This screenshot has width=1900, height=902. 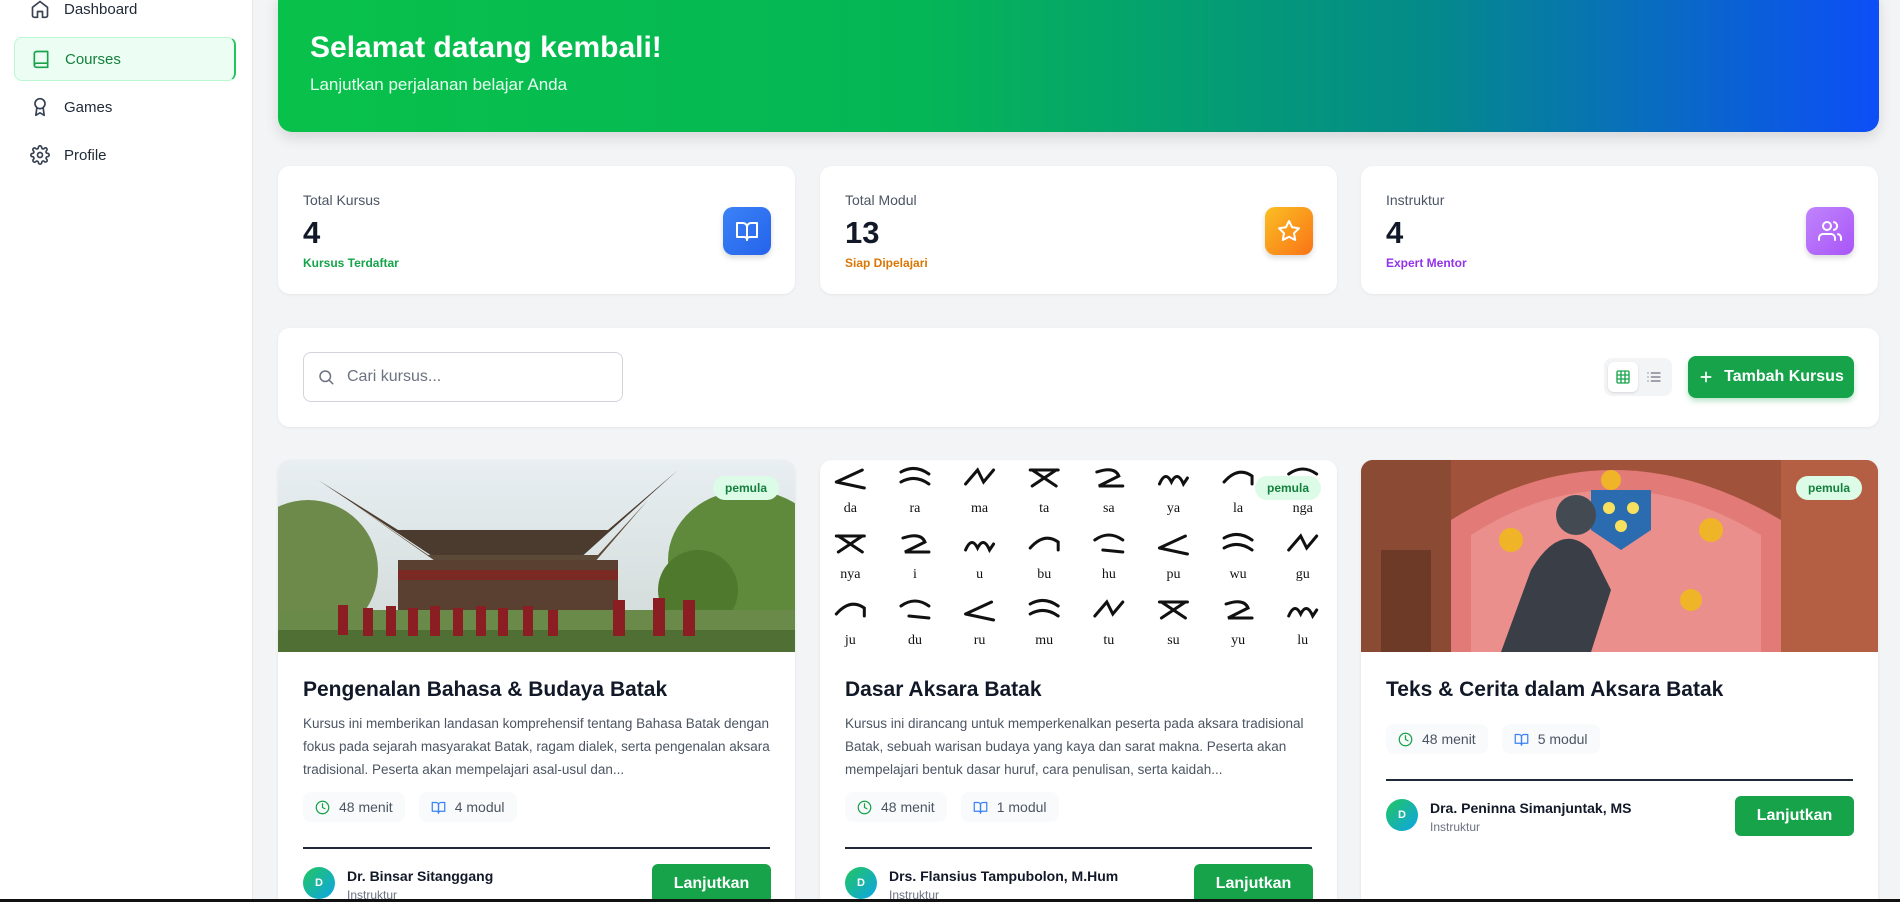 What do you see at coordinates (1455, 827) in the screenshot?
I see `instructor-role: Instruktur` at bounding box center [1455, 827].